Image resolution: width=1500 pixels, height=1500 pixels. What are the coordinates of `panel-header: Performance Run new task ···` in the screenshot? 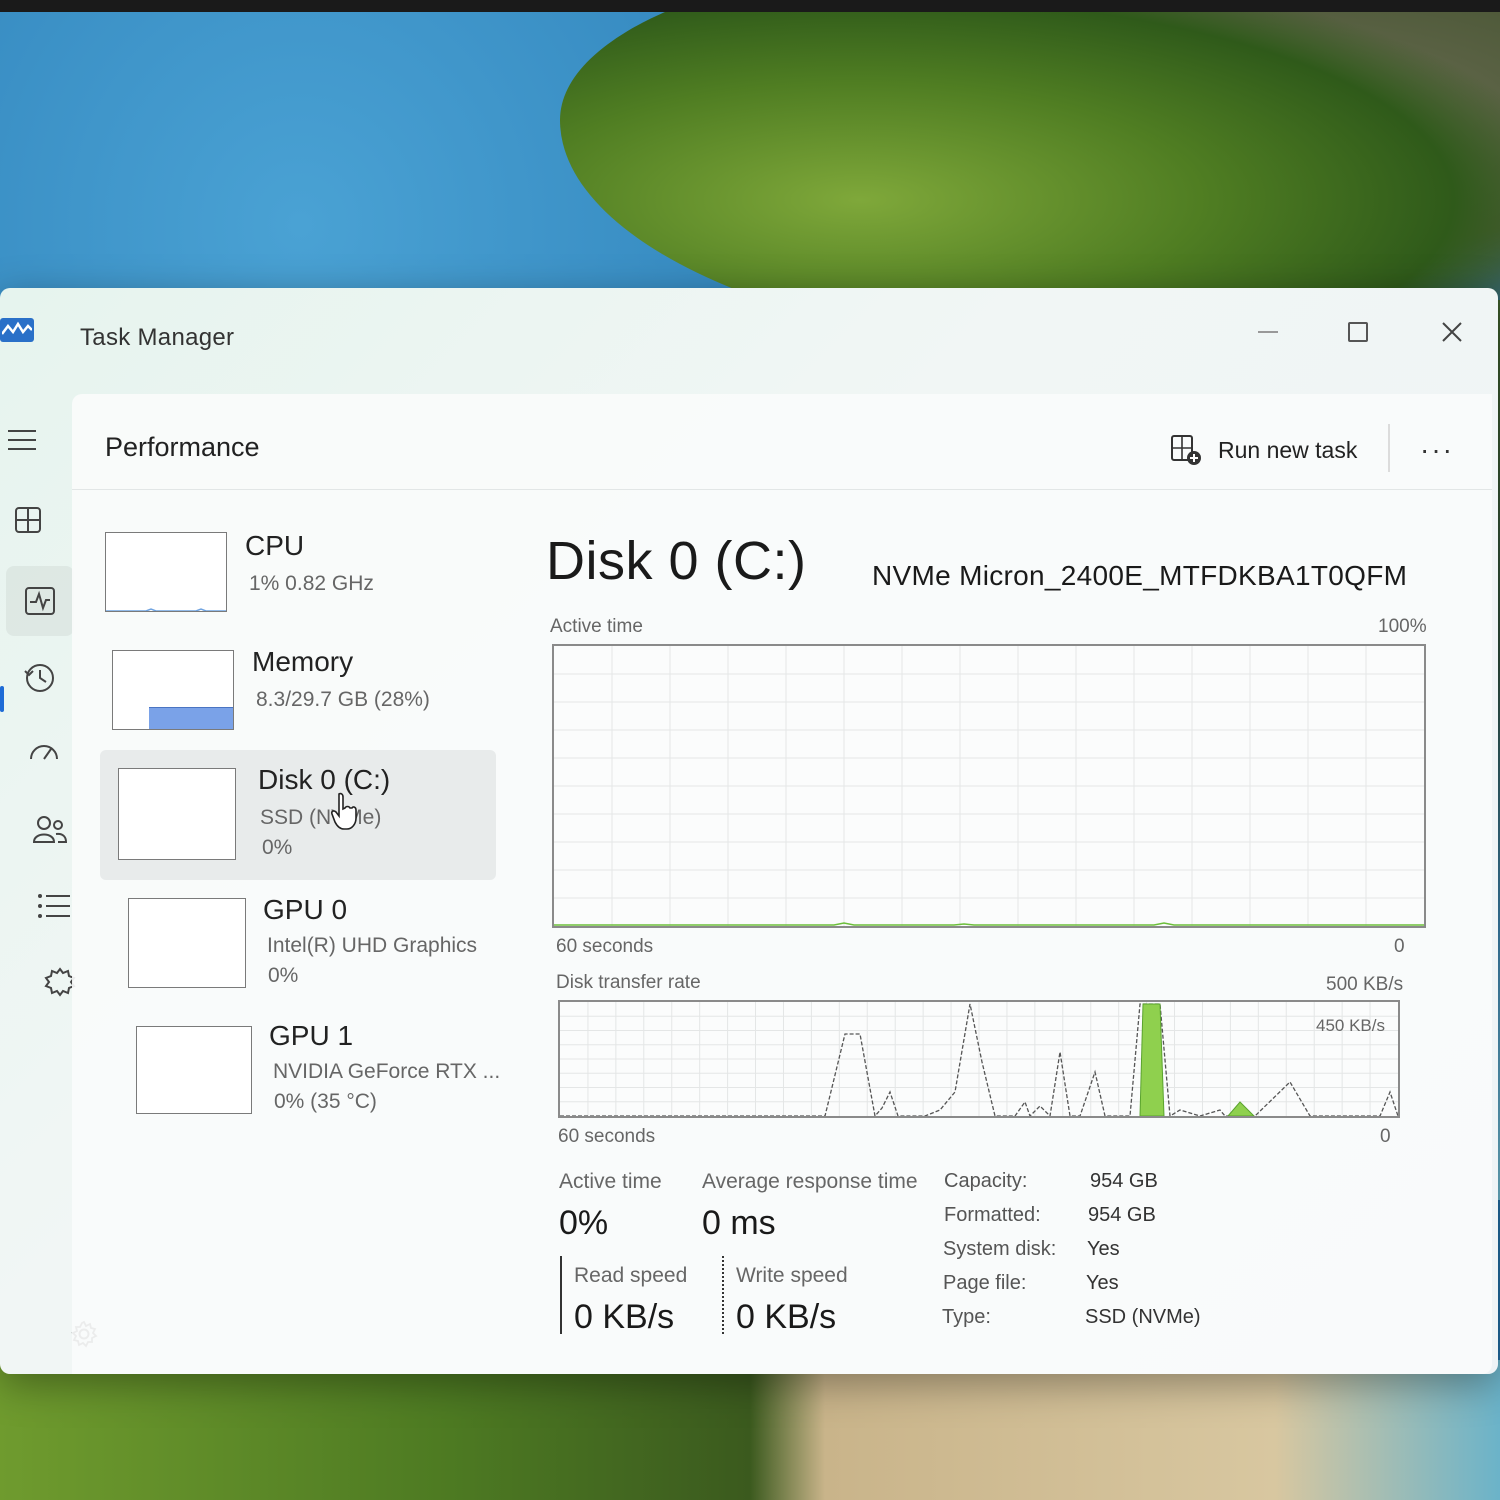 It's located at (782, 442).